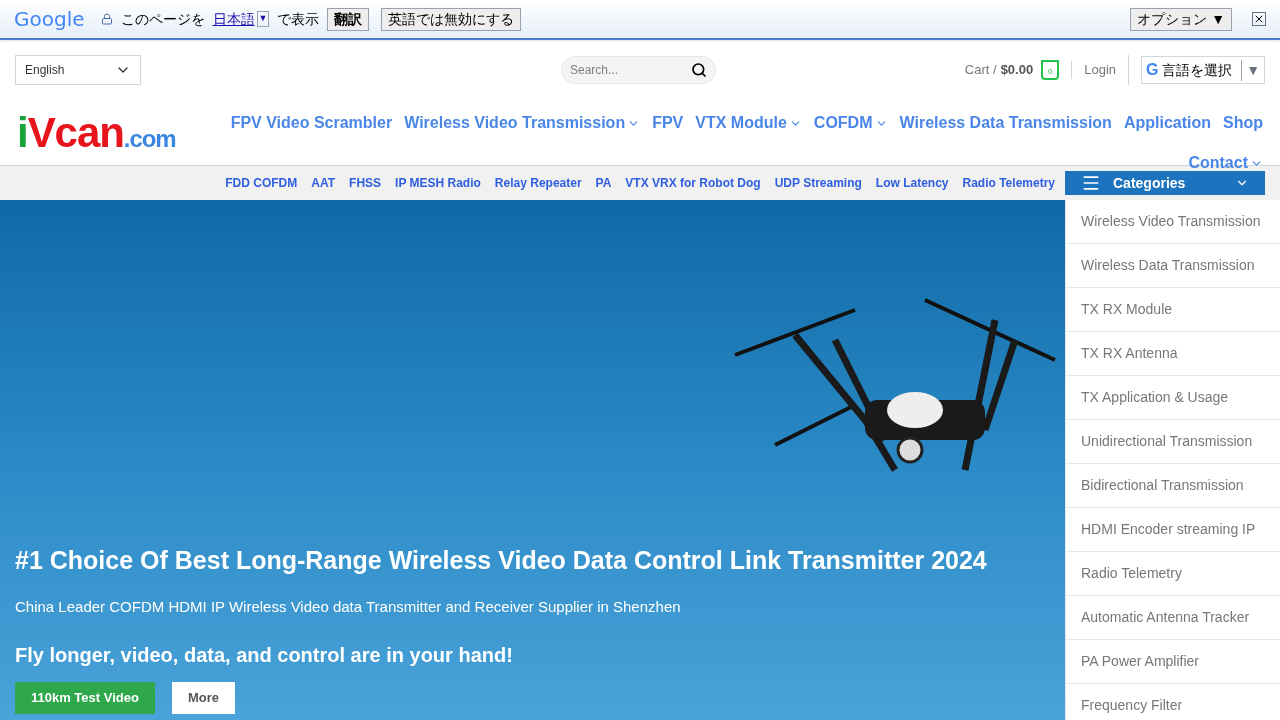  I want to click on translate-prompt: このページを, so click(162, 19).